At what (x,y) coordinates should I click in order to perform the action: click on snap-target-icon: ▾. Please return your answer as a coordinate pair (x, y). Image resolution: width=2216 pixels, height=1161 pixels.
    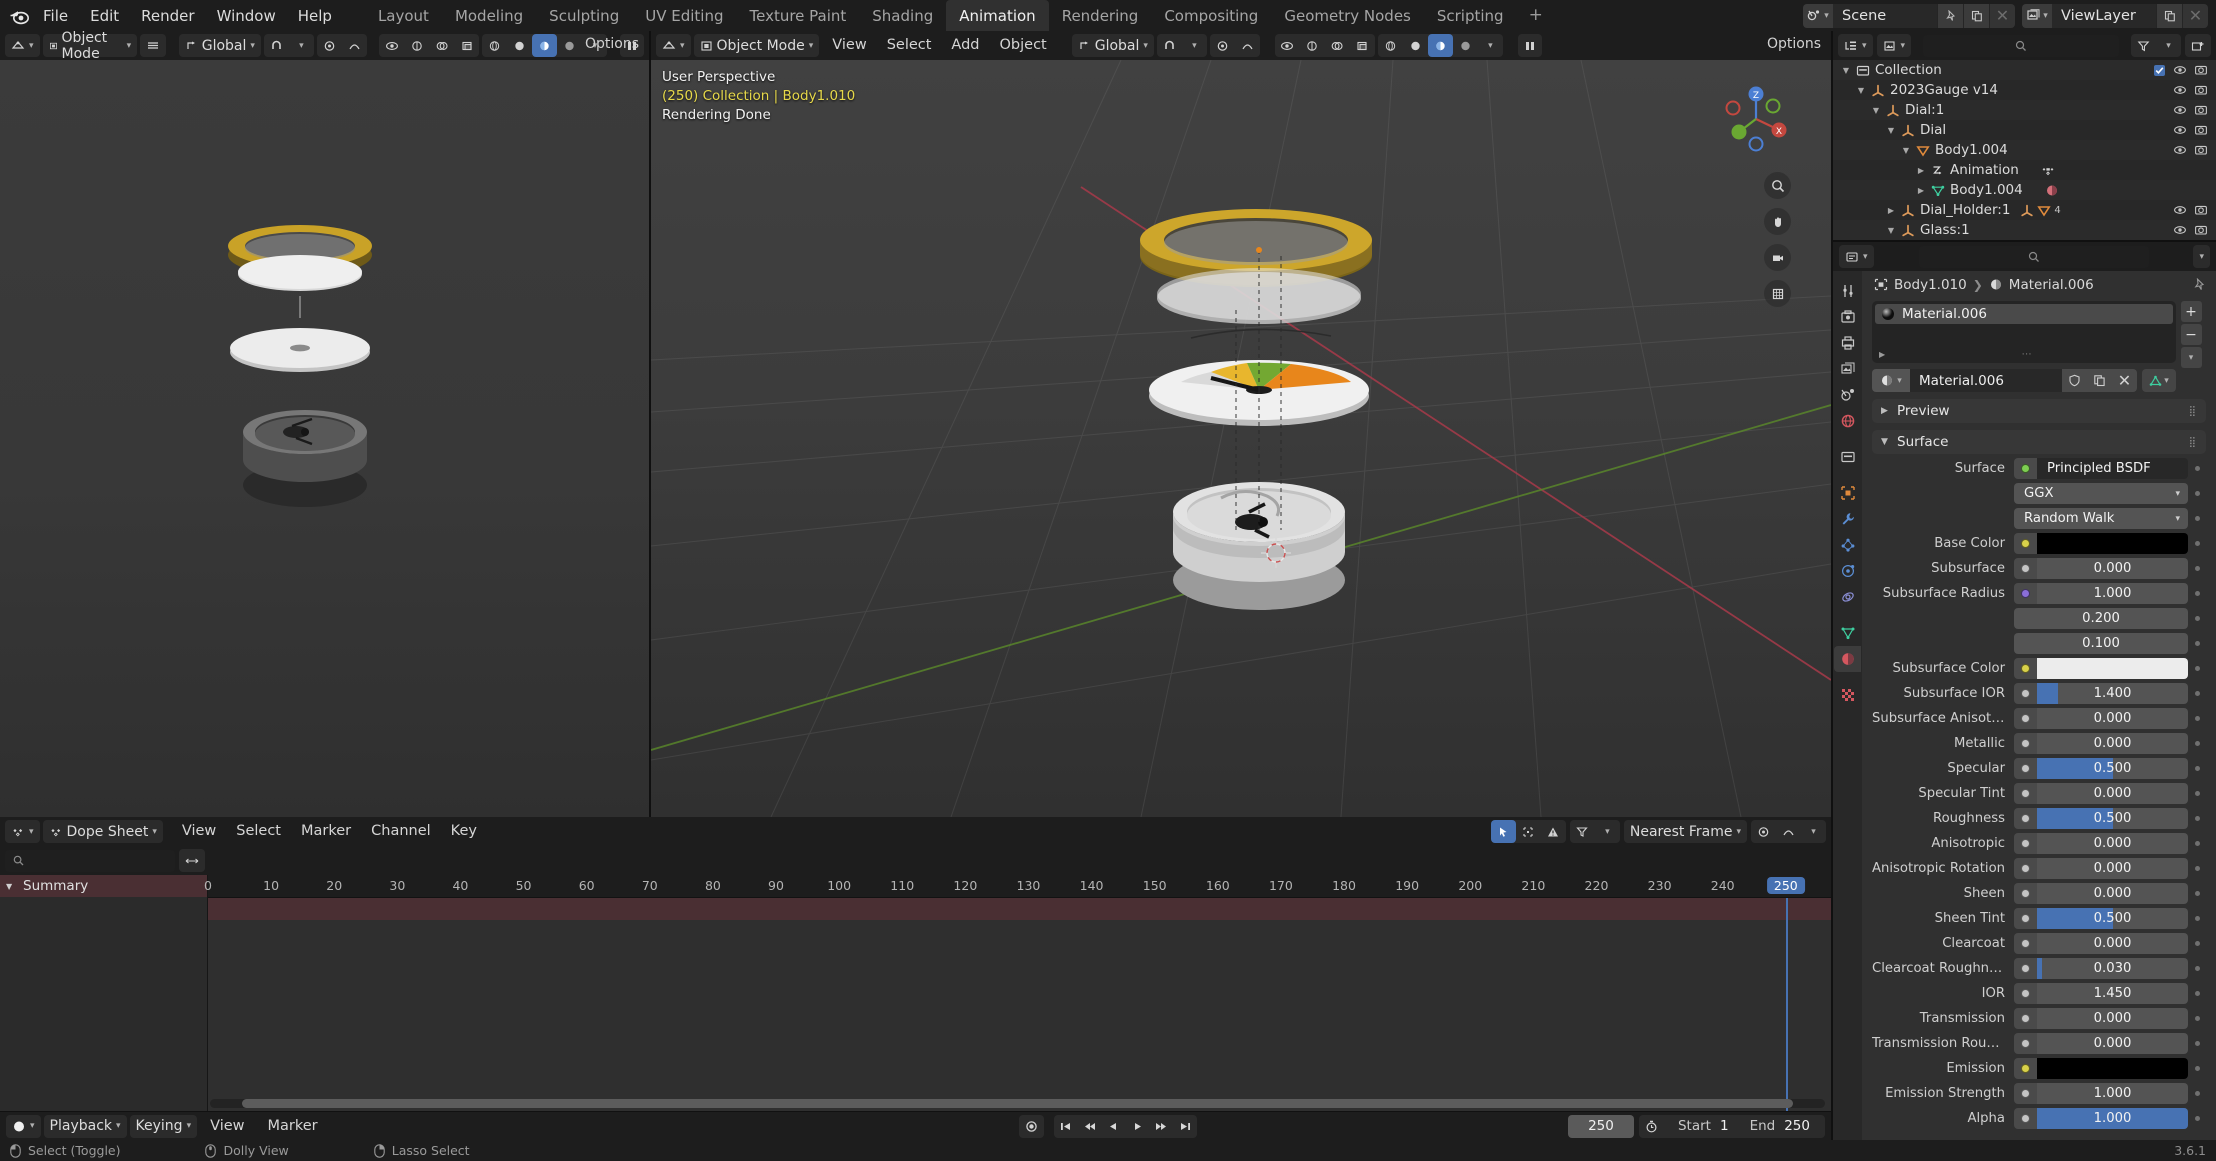
    Looking at the image, I should click on (1194, 45).